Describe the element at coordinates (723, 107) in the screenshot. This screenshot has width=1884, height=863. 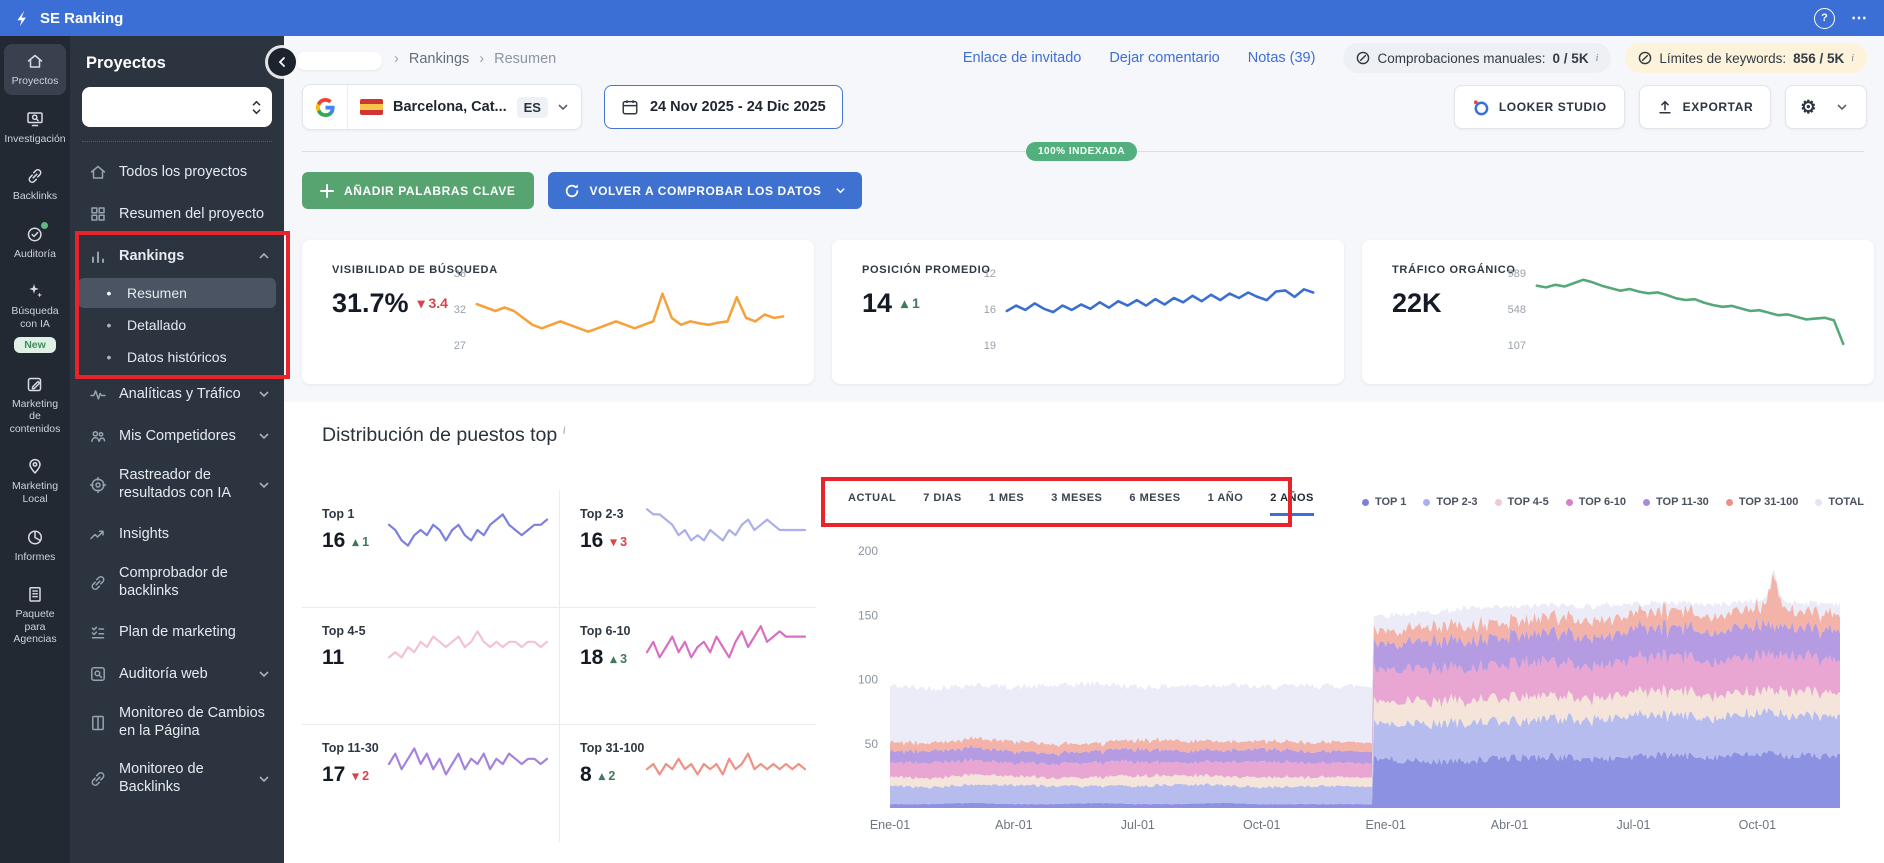
I see `date-range-picker: 24 Nov 2025 - 24 Dic 2025` at that location.